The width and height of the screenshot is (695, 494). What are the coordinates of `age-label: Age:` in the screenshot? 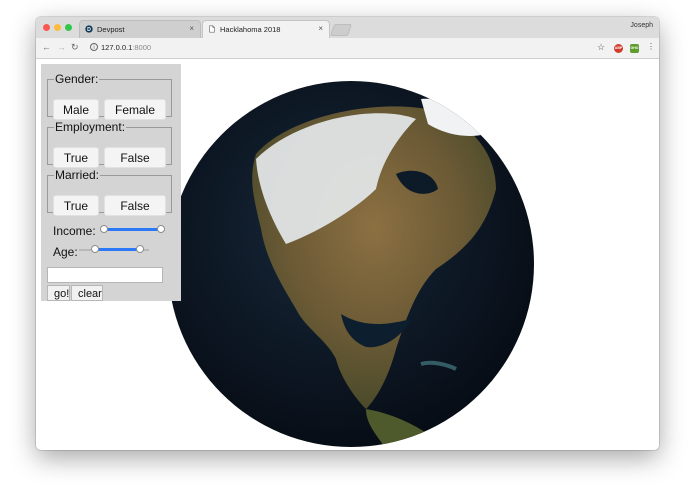 It's located at (65, 252).